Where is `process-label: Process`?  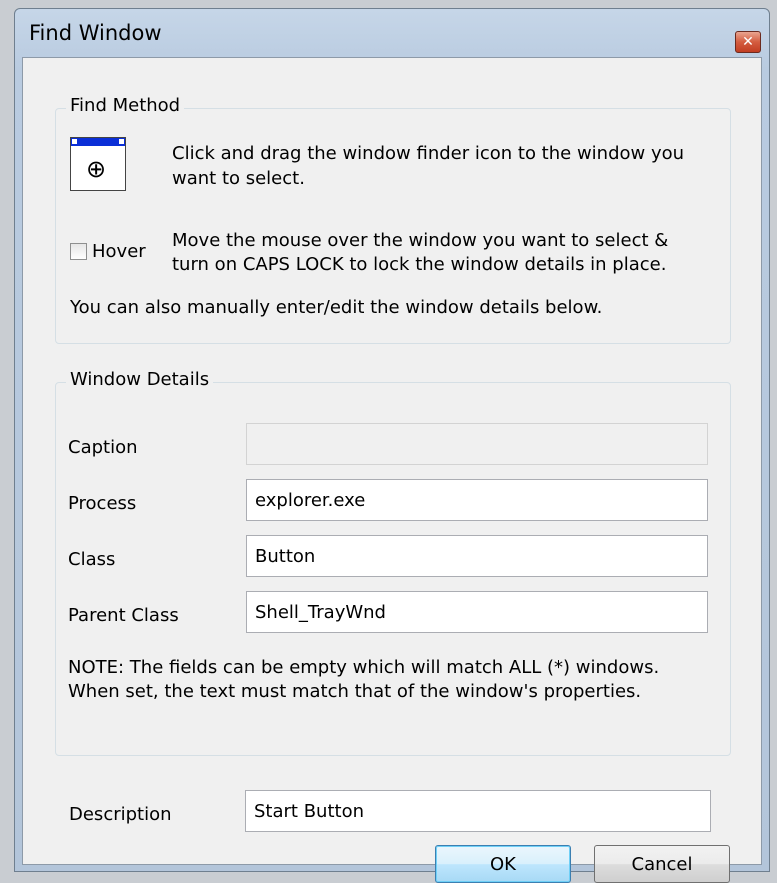 process-label: Process is located at coordinates (102, 503).